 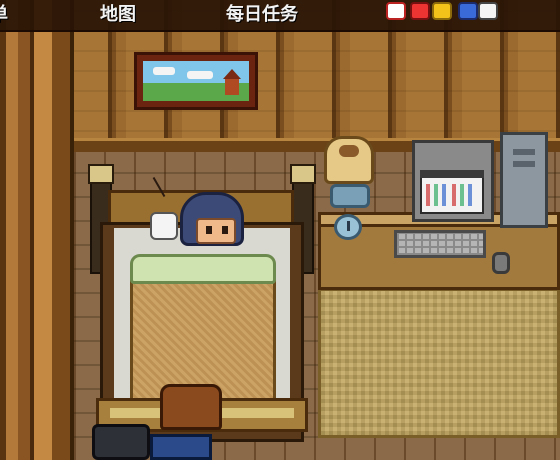 What do you see at coordinates (452, 195) in the screenshot?
I see `screen-desktop-icons` at bounding box center [452, 195].